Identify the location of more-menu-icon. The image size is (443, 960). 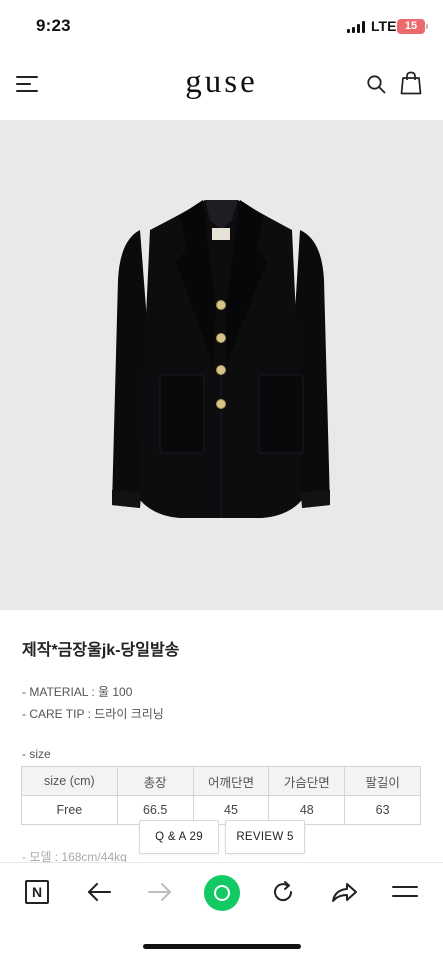
(405, 892).